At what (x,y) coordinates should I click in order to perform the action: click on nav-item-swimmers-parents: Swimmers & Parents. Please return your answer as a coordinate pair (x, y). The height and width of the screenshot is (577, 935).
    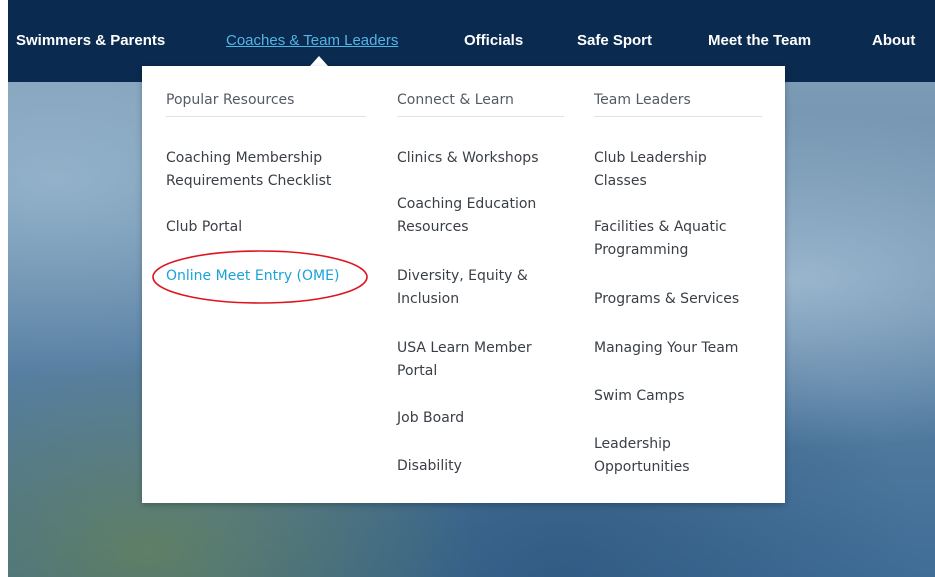
    Looking at the image, I should click on (90, 40).